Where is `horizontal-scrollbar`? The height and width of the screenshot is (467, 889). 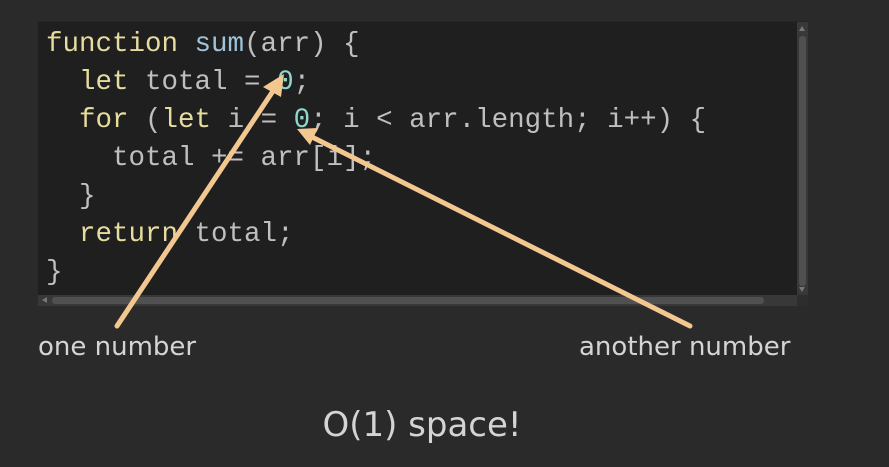
horizontal-scrollbar is located at coordinates (422, 300).